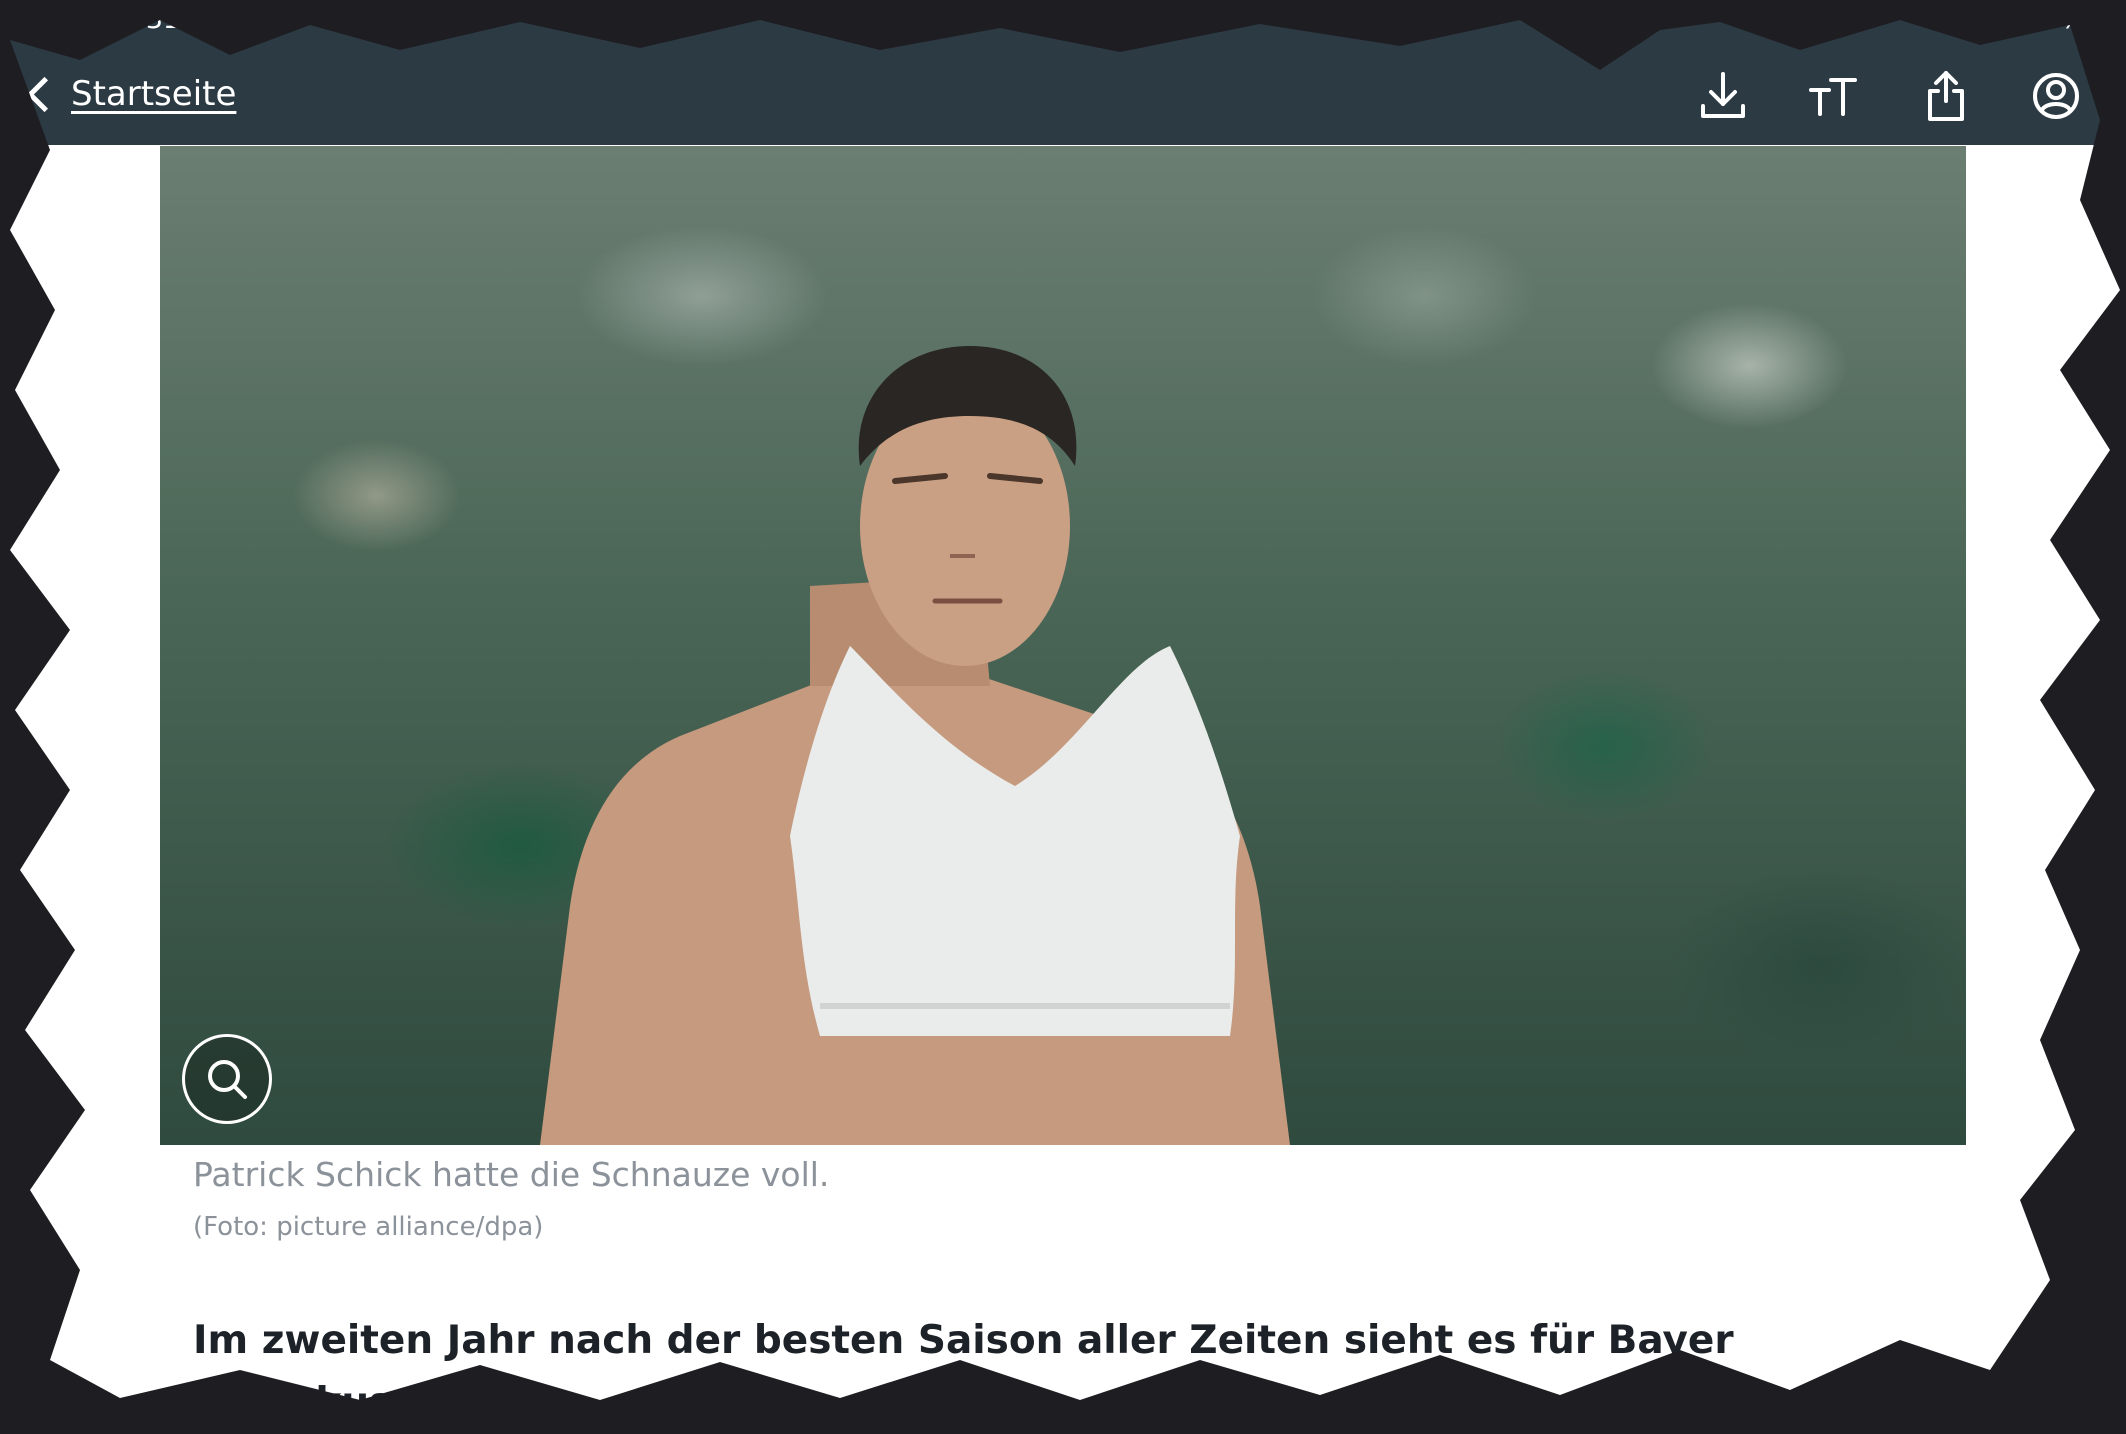 The width and height of the screenshot is (2126, 1434). Describe the element at coordinates (2051, 19) in the screenshot. I see `status-battery: 35 %` at that location.